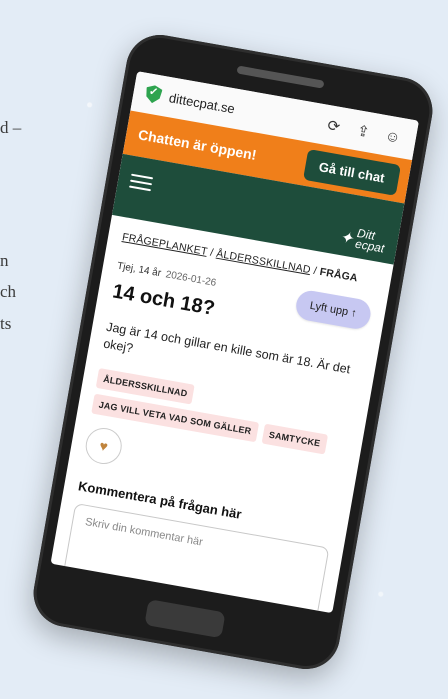 The width and height of the screenshot is (448, 699). I want to click on lift-up-label: Lyft upp, so click(329, 309).